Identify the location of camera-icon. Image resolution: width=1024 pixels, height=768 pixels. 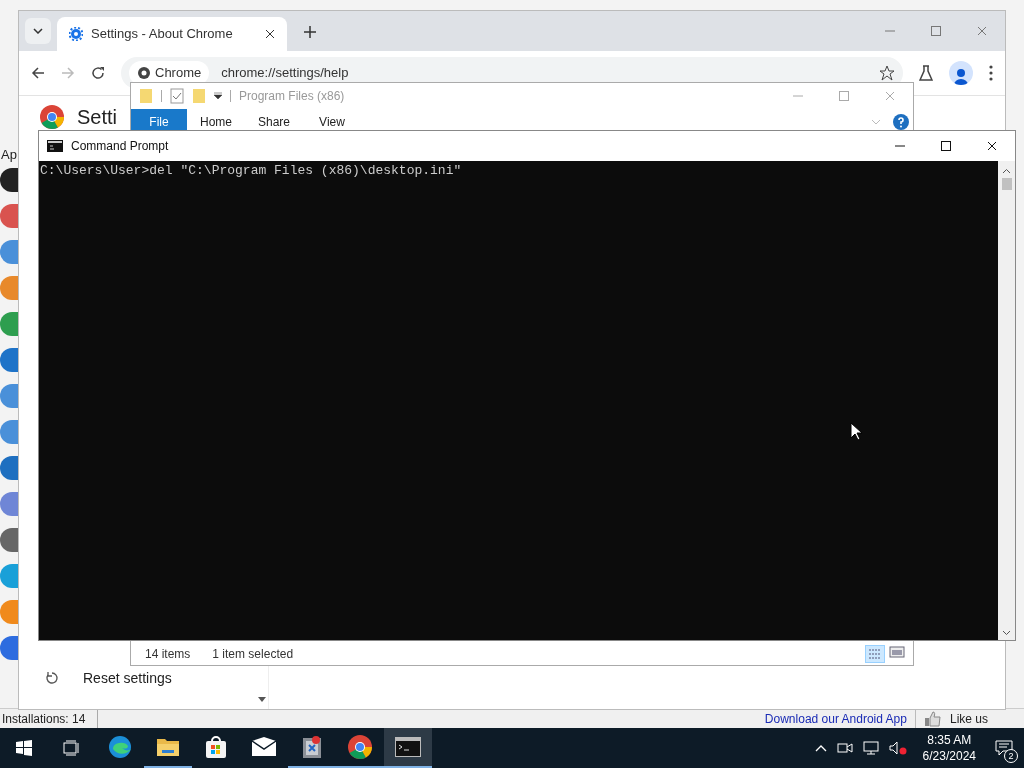
(844, 748).